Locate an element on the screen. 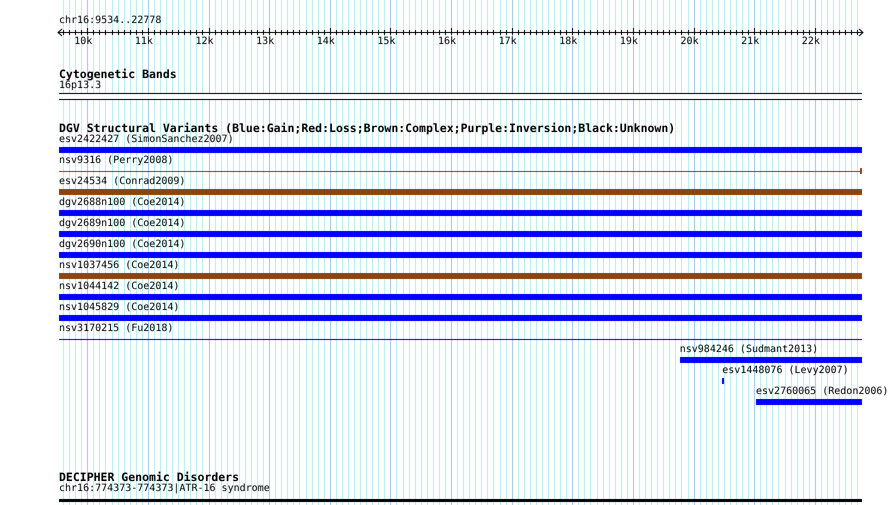 The image size is (890, 505). track-title: Cytogenetic Bands is located at coordinates (118, 74).